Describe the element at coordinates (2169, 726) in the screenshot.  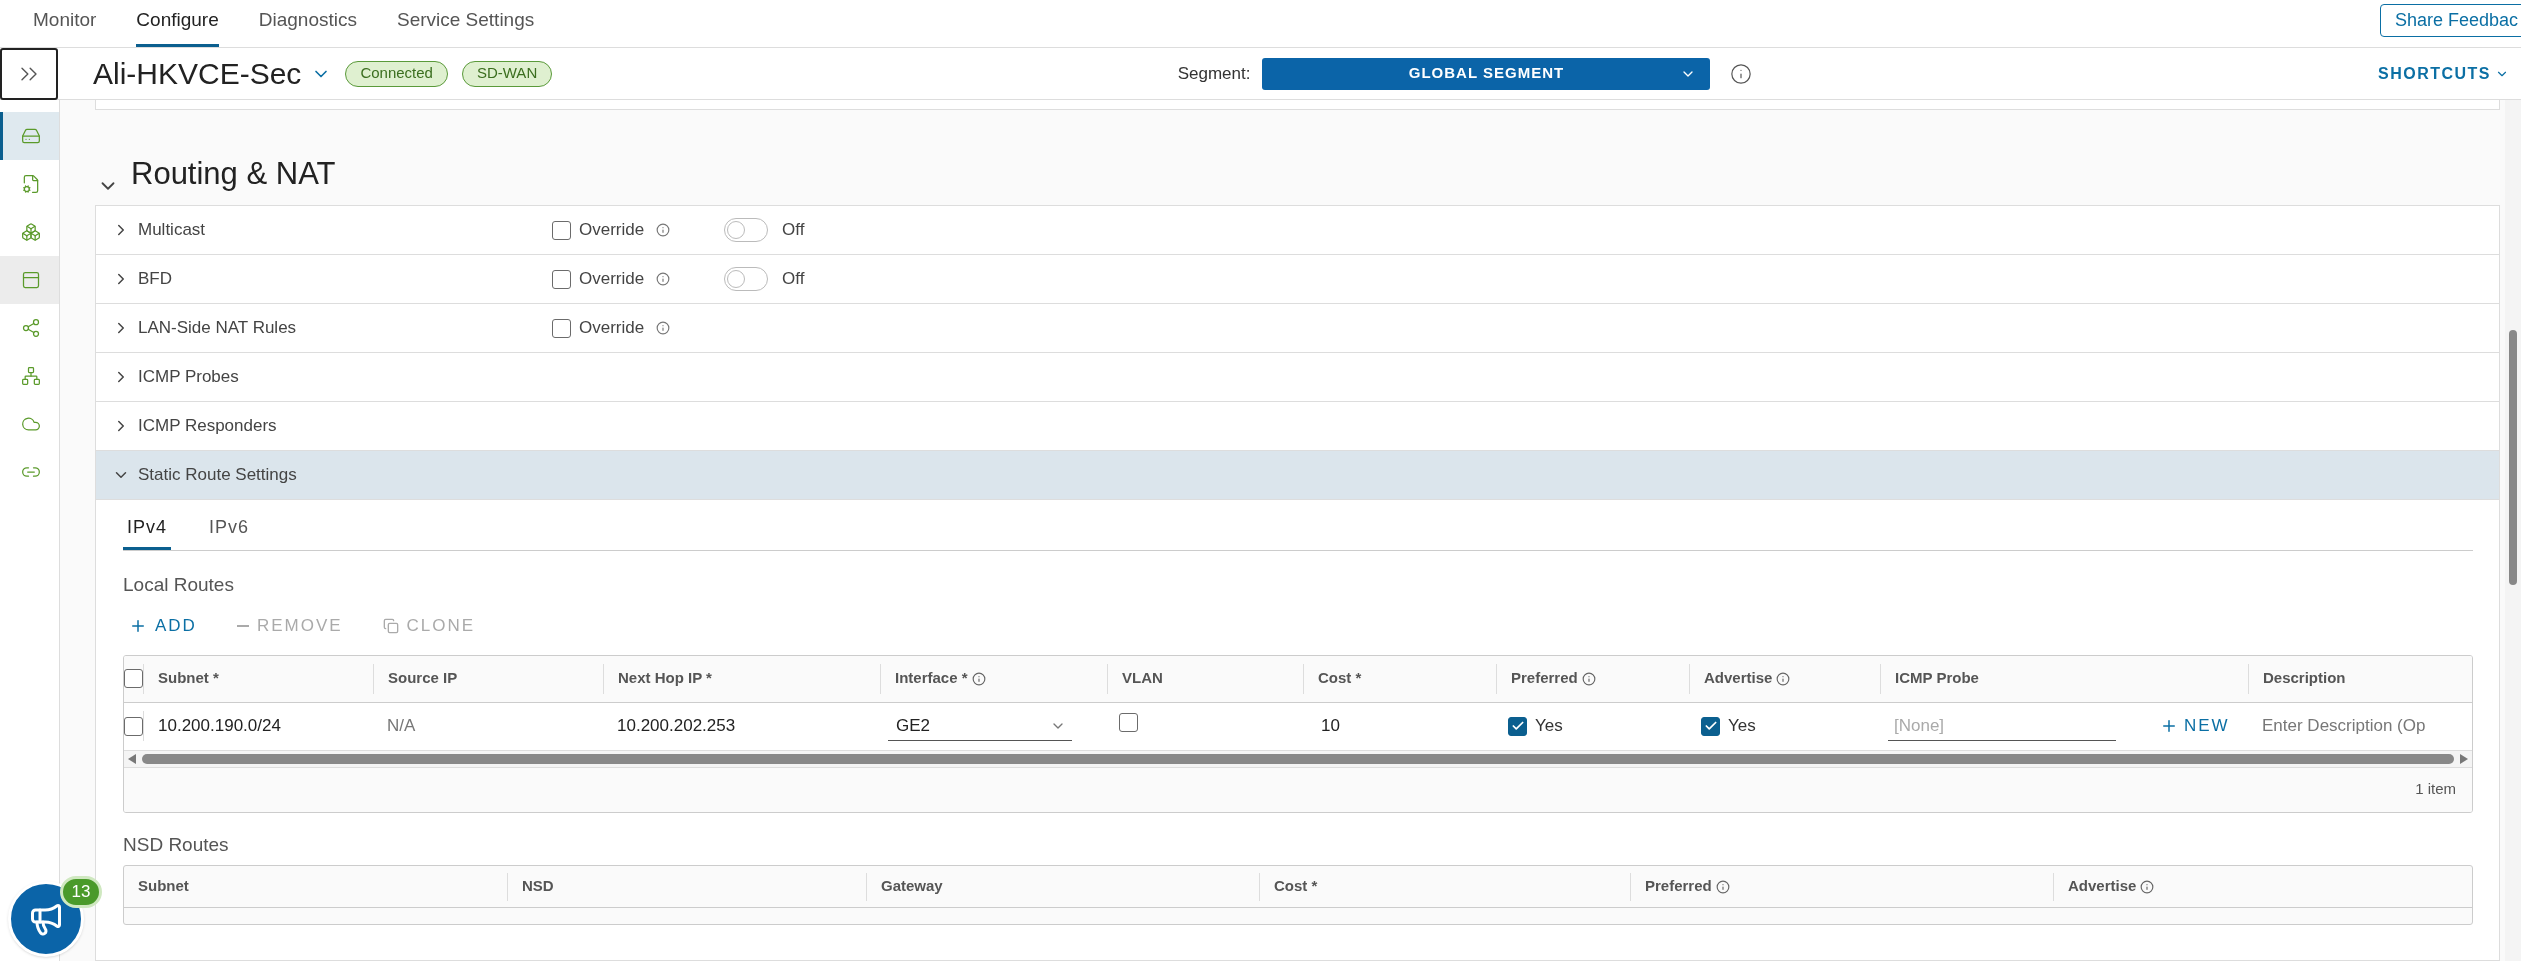
I see `plus-icon` at that location.